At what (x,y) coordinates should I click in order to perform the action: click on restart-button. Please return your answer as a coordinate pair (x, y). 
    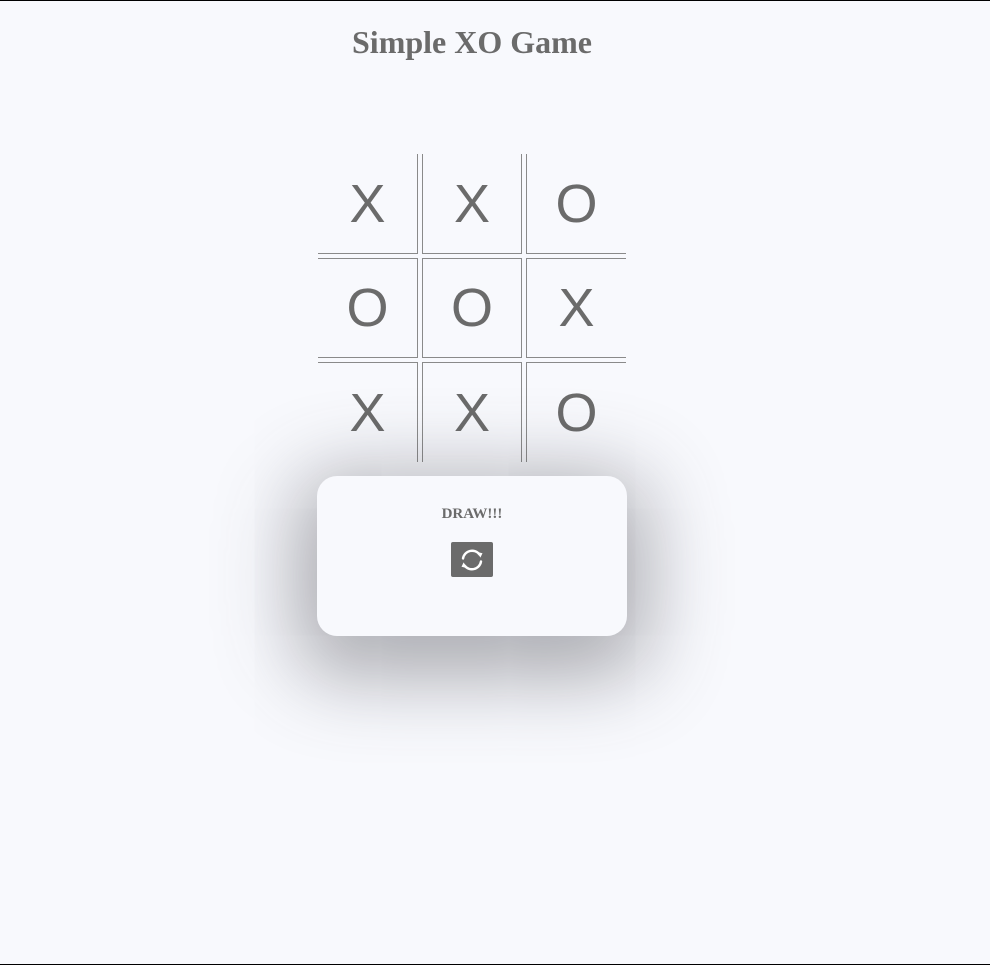
    Looking at the image, I should click on (472, 559).